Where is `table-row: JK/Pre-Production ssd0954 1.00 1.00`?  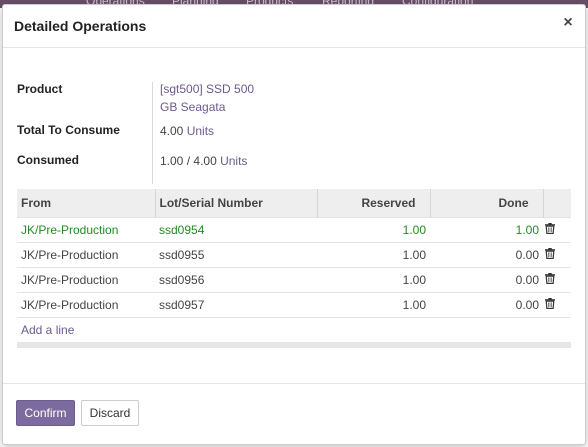 table-row: JK/Pre-Production ssd0954 1.00 1.00 is located at coordinates (294, 229).